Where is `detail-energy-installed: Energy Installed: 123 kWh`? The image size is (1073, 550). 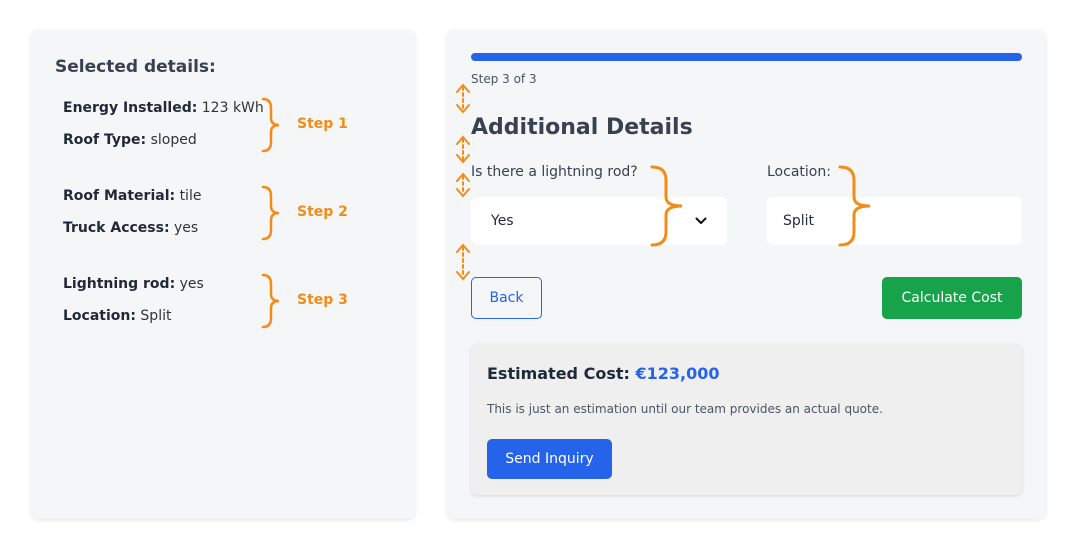 detail-energy-installed: Energy Installed: 123 kWh is located at coordinates (163, 108).